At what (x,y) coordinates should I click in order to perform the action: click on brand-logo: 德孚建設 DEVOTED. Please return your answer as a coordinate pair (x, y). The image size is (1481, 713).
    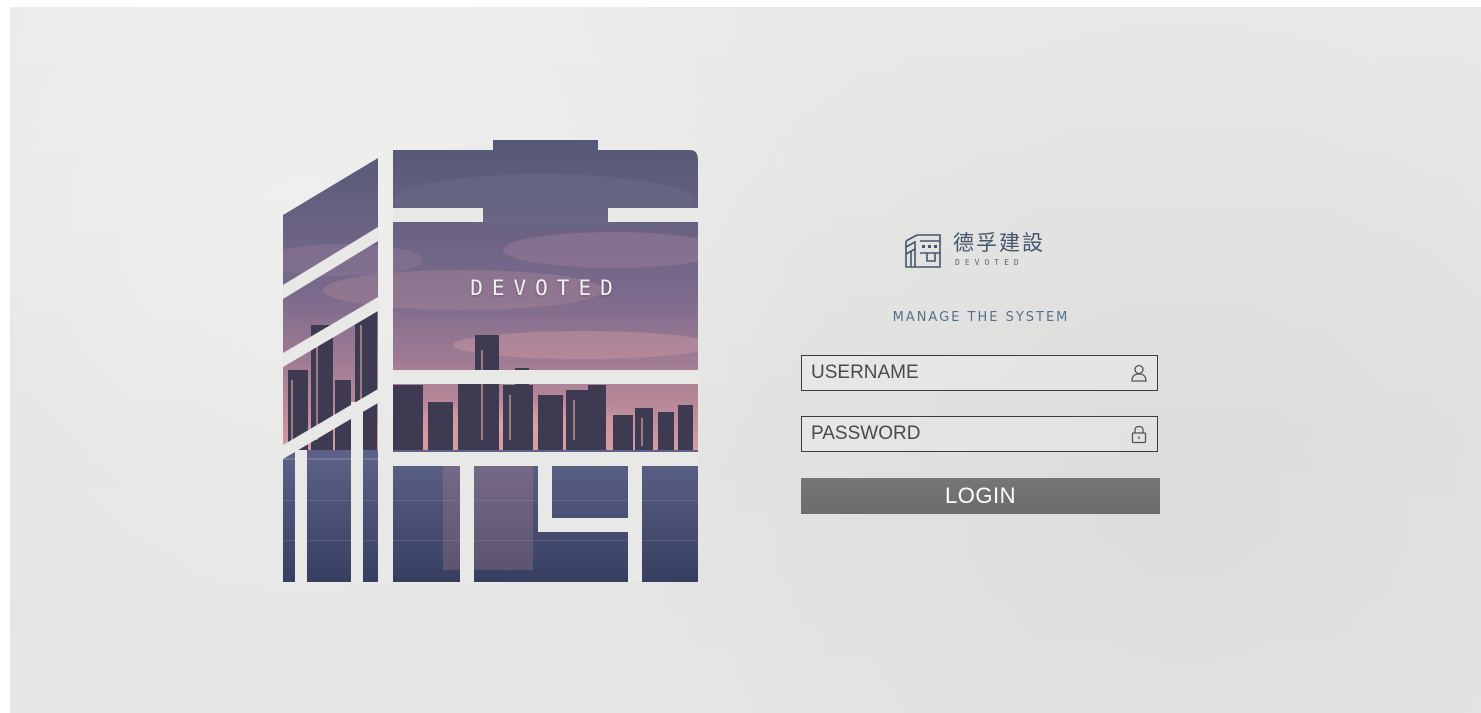
    Looking at the image, I should click on (983, 251).